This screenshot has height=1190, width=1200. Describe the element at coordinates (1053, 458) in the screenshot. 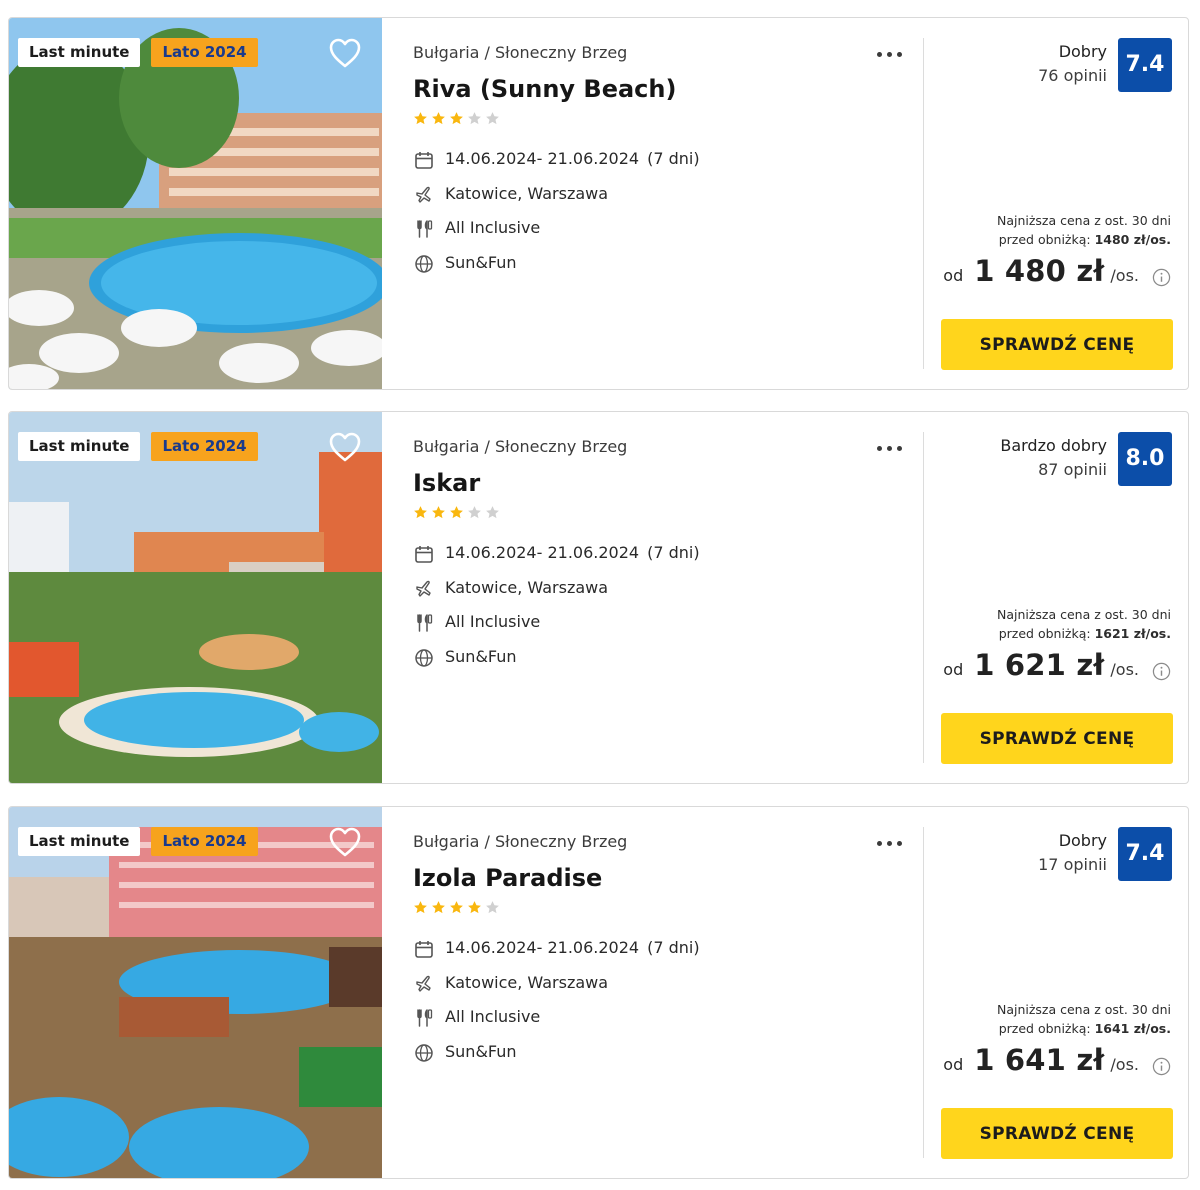

I see `rating-summary: Bardzo dobry 87 opinii` at that location.